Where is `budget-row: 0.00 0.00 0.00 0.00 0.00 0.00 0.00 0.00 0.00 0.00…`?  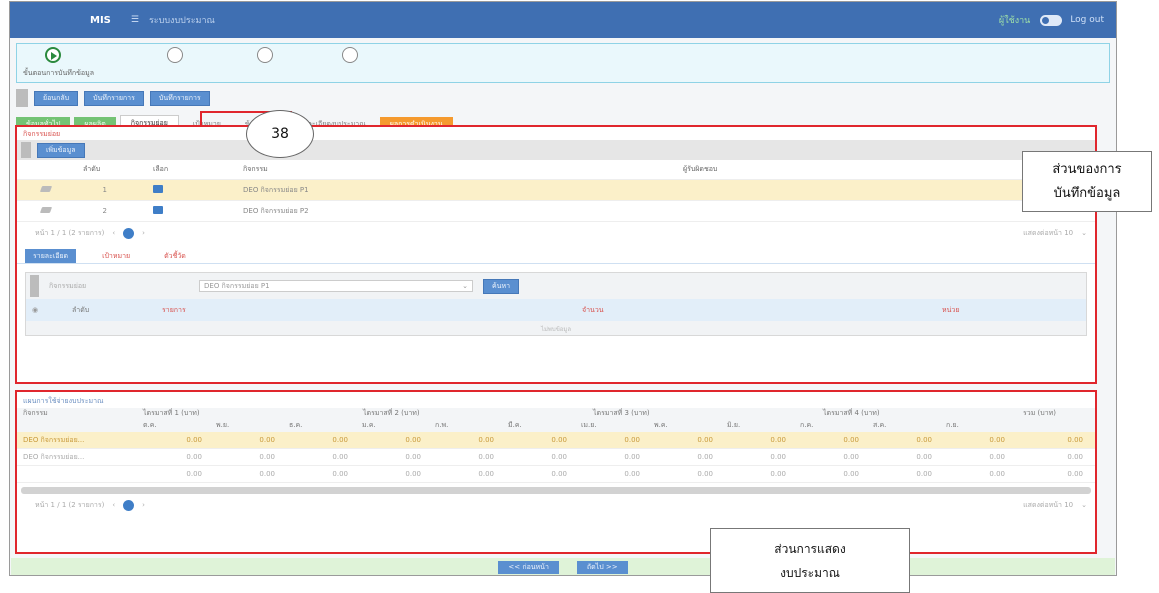
budget-row: 0.00 0.00 0.00 0.00 0.00 0.00 0.00 0.00 0.00 0.00… is located at coordinates (556, 474).